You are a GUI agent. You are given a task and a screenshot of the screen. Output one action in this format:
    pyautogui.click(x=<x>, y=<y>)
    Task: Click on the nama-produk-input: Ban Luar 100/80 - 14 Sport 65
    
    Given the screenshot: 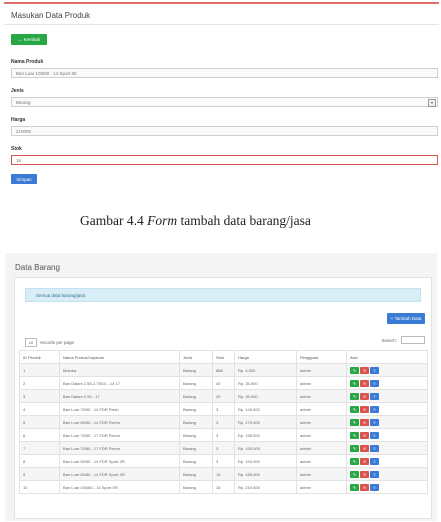 What is the action you would take?
    pyautogui.click(x=224, y=73)
    